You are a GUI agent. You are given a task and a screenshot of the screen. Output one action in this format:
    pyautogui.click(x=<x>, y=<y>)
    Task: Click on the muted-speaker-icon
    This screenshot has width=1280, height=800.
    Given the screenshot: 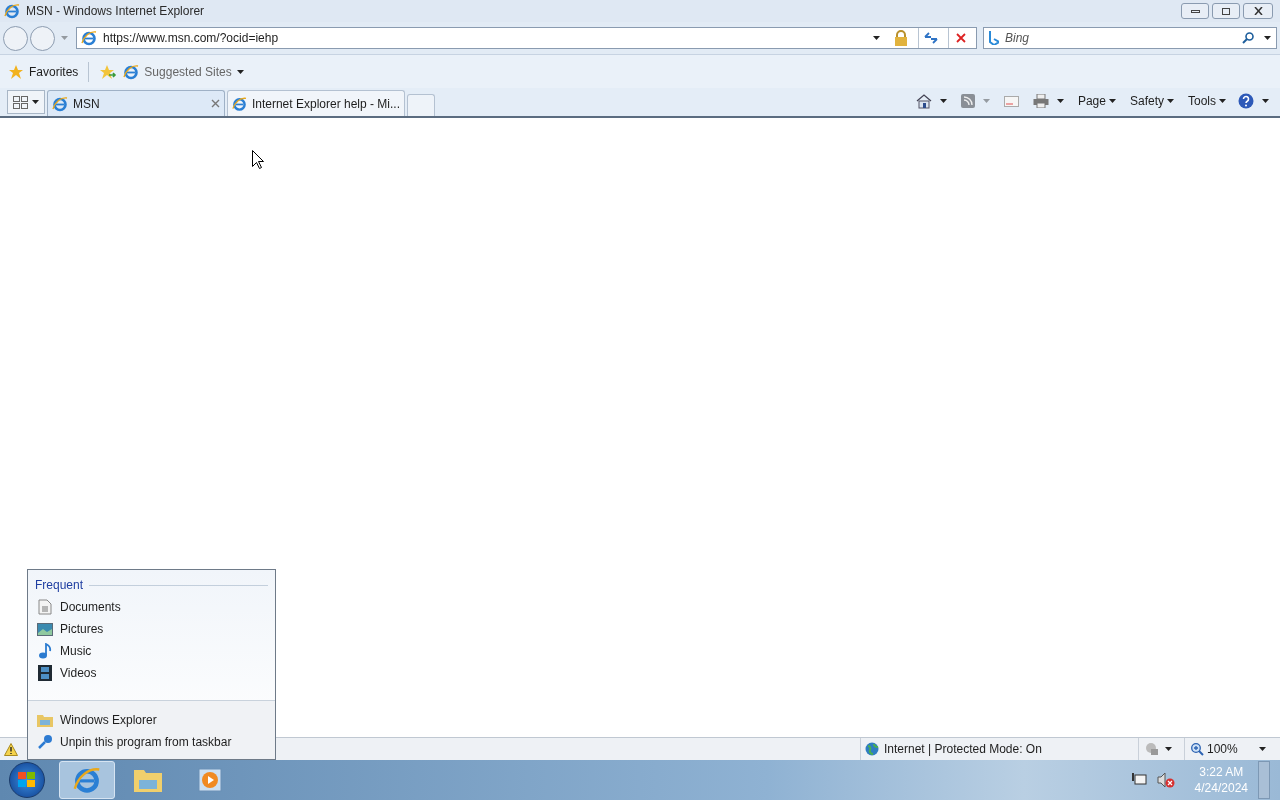 What is the action you would take?
    pyautogui.click(x=1165, y=780)
    